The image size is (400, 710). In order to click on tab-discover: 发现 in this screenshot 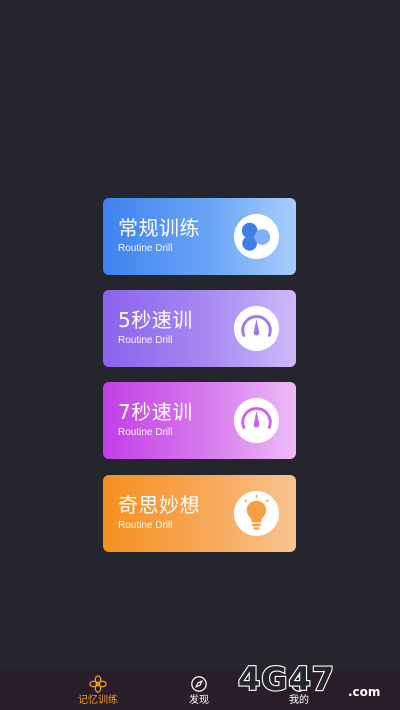, I will do `click(199, 691)`.